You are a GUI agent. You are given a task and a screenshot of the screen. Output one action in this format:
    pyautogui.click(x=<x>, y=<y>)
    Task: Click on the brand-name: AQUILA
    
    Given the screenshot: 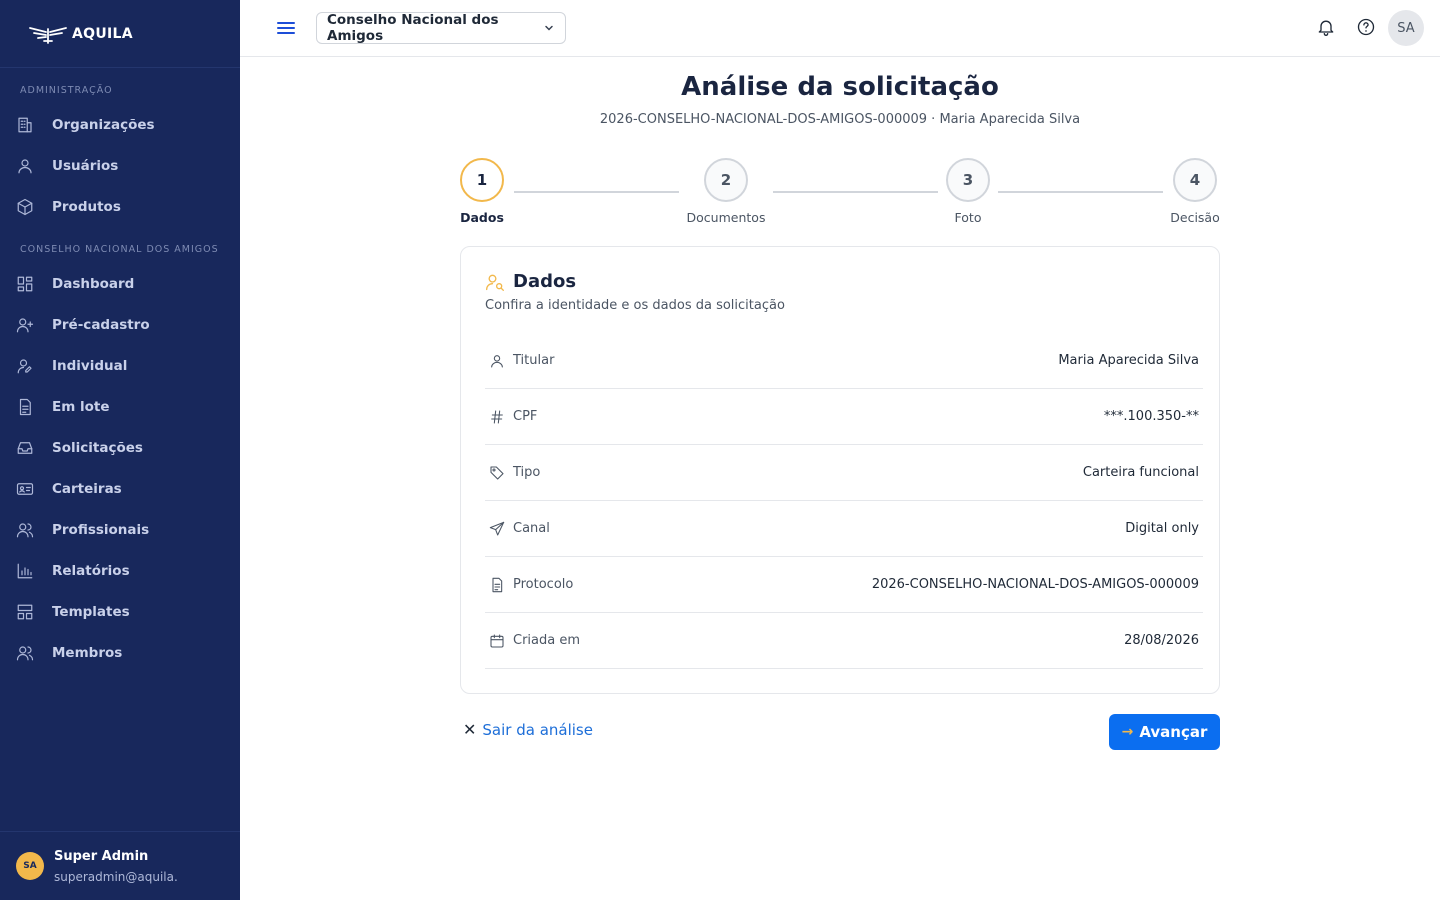 What is the action you would take?
    pyautogui.click(x=102, y=33)
    